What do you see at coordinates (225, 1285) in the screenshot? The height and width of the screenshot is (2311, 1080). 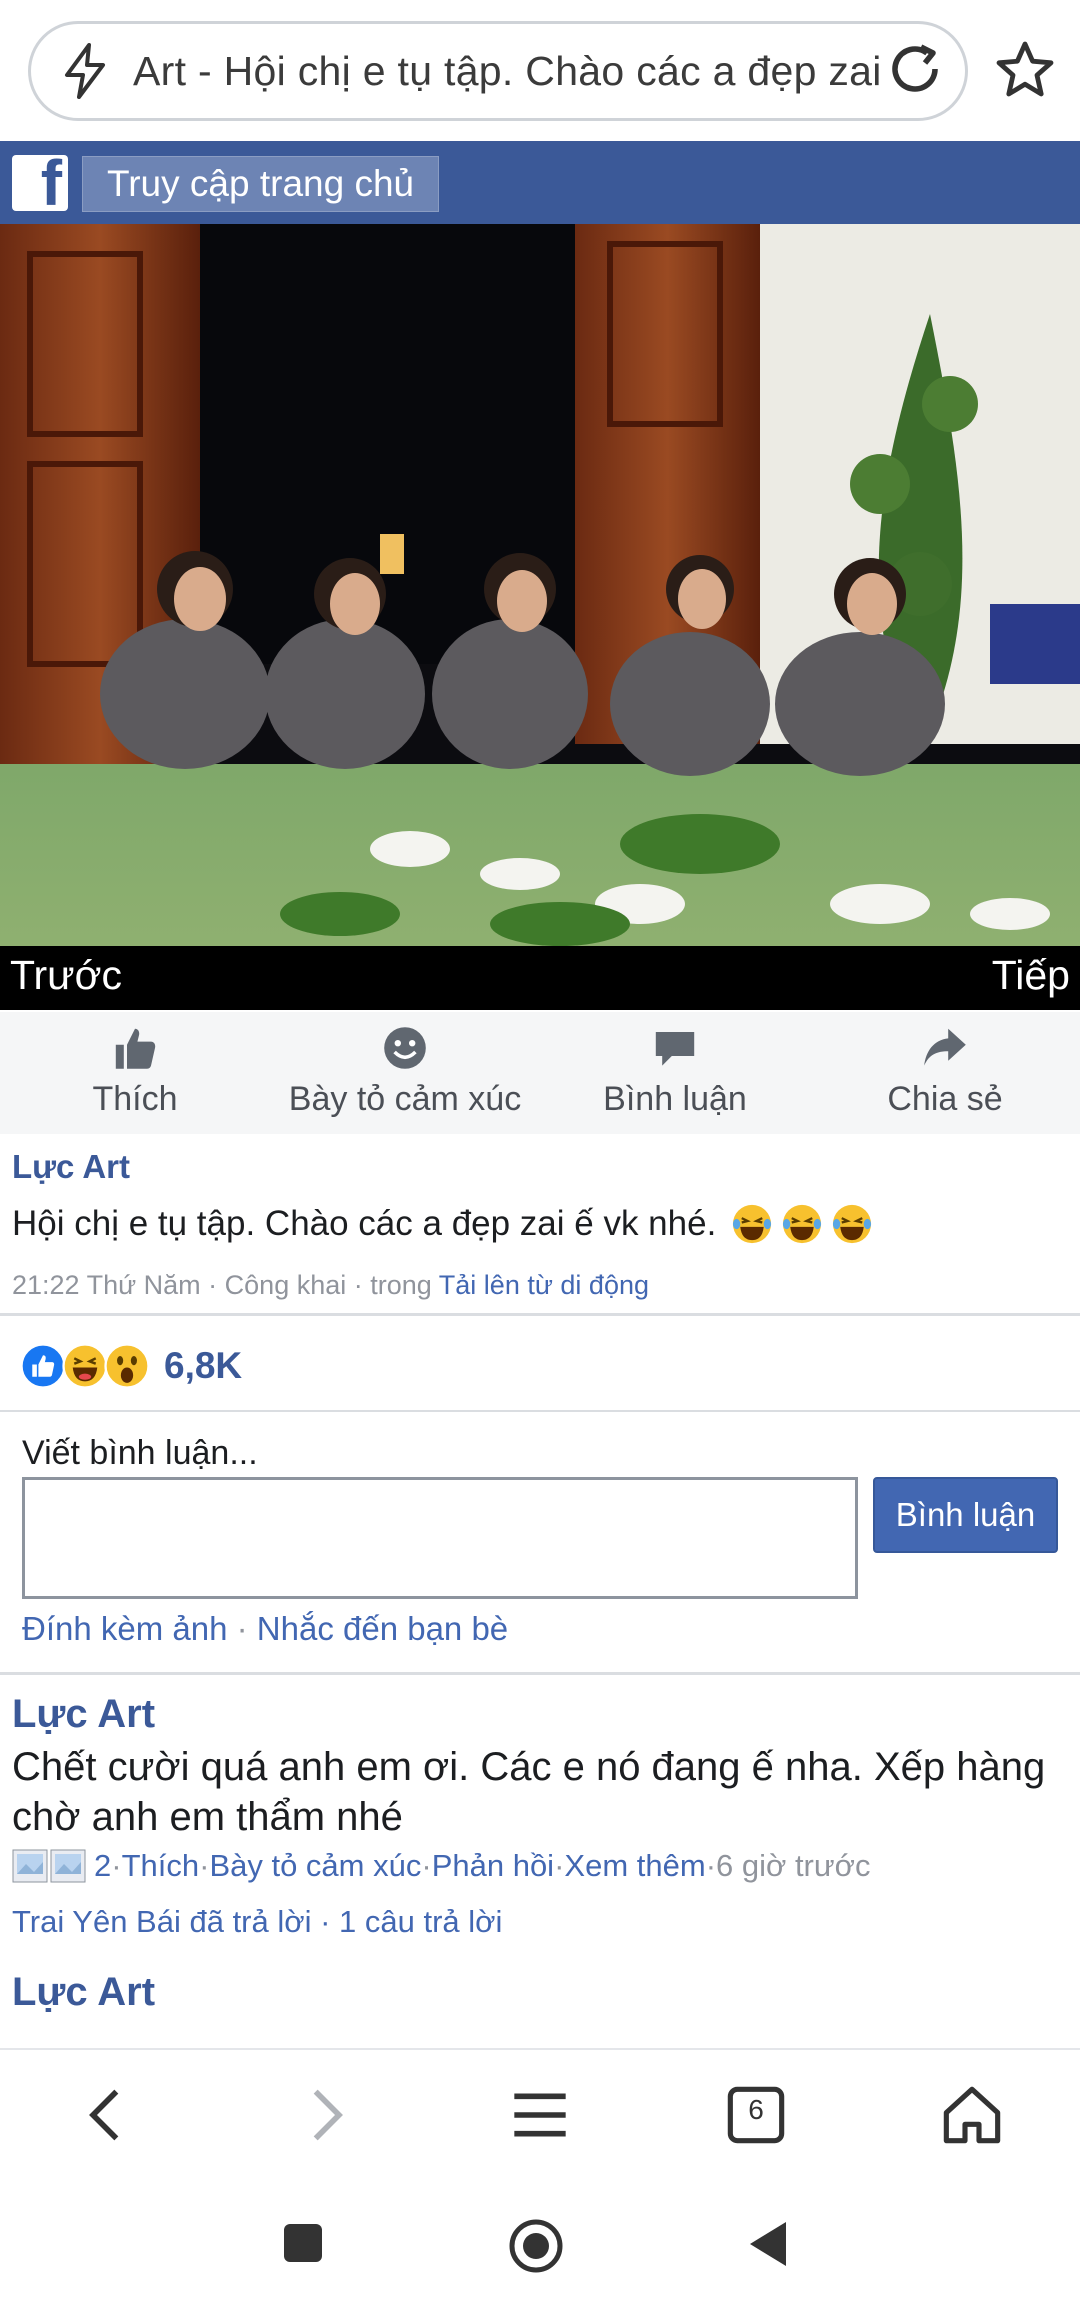 I see `post-timestamp: 21:22 Thứ Năm · Công khai · trong` at bounding box center [225, 1285].